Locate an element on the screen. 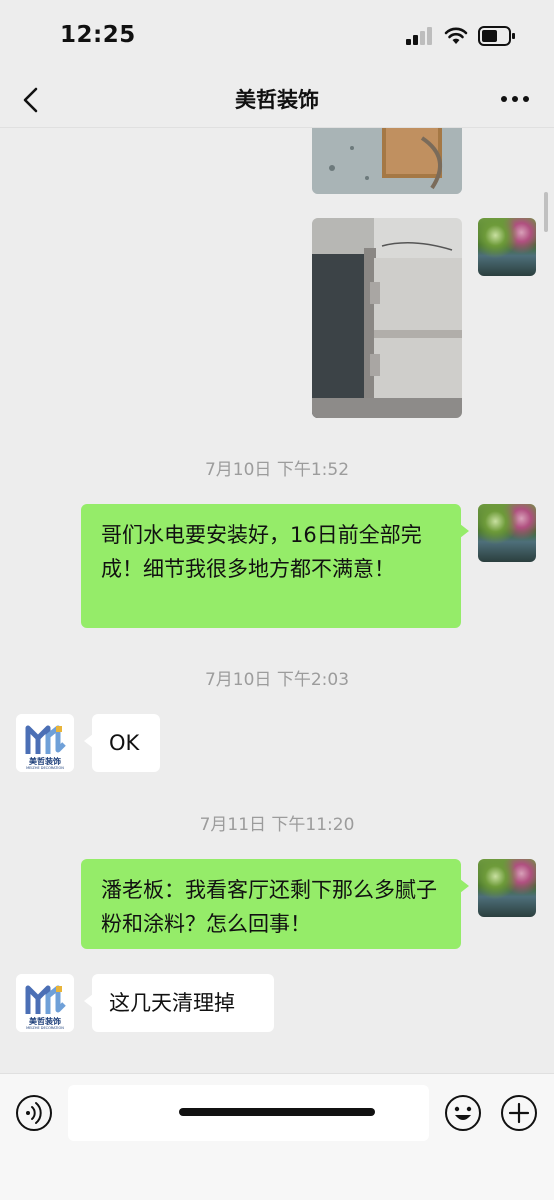 Image resolution: width=554 pixels, height=1200 pixels. message-bubble-incoming: OK is located at coordinates (122, 743).